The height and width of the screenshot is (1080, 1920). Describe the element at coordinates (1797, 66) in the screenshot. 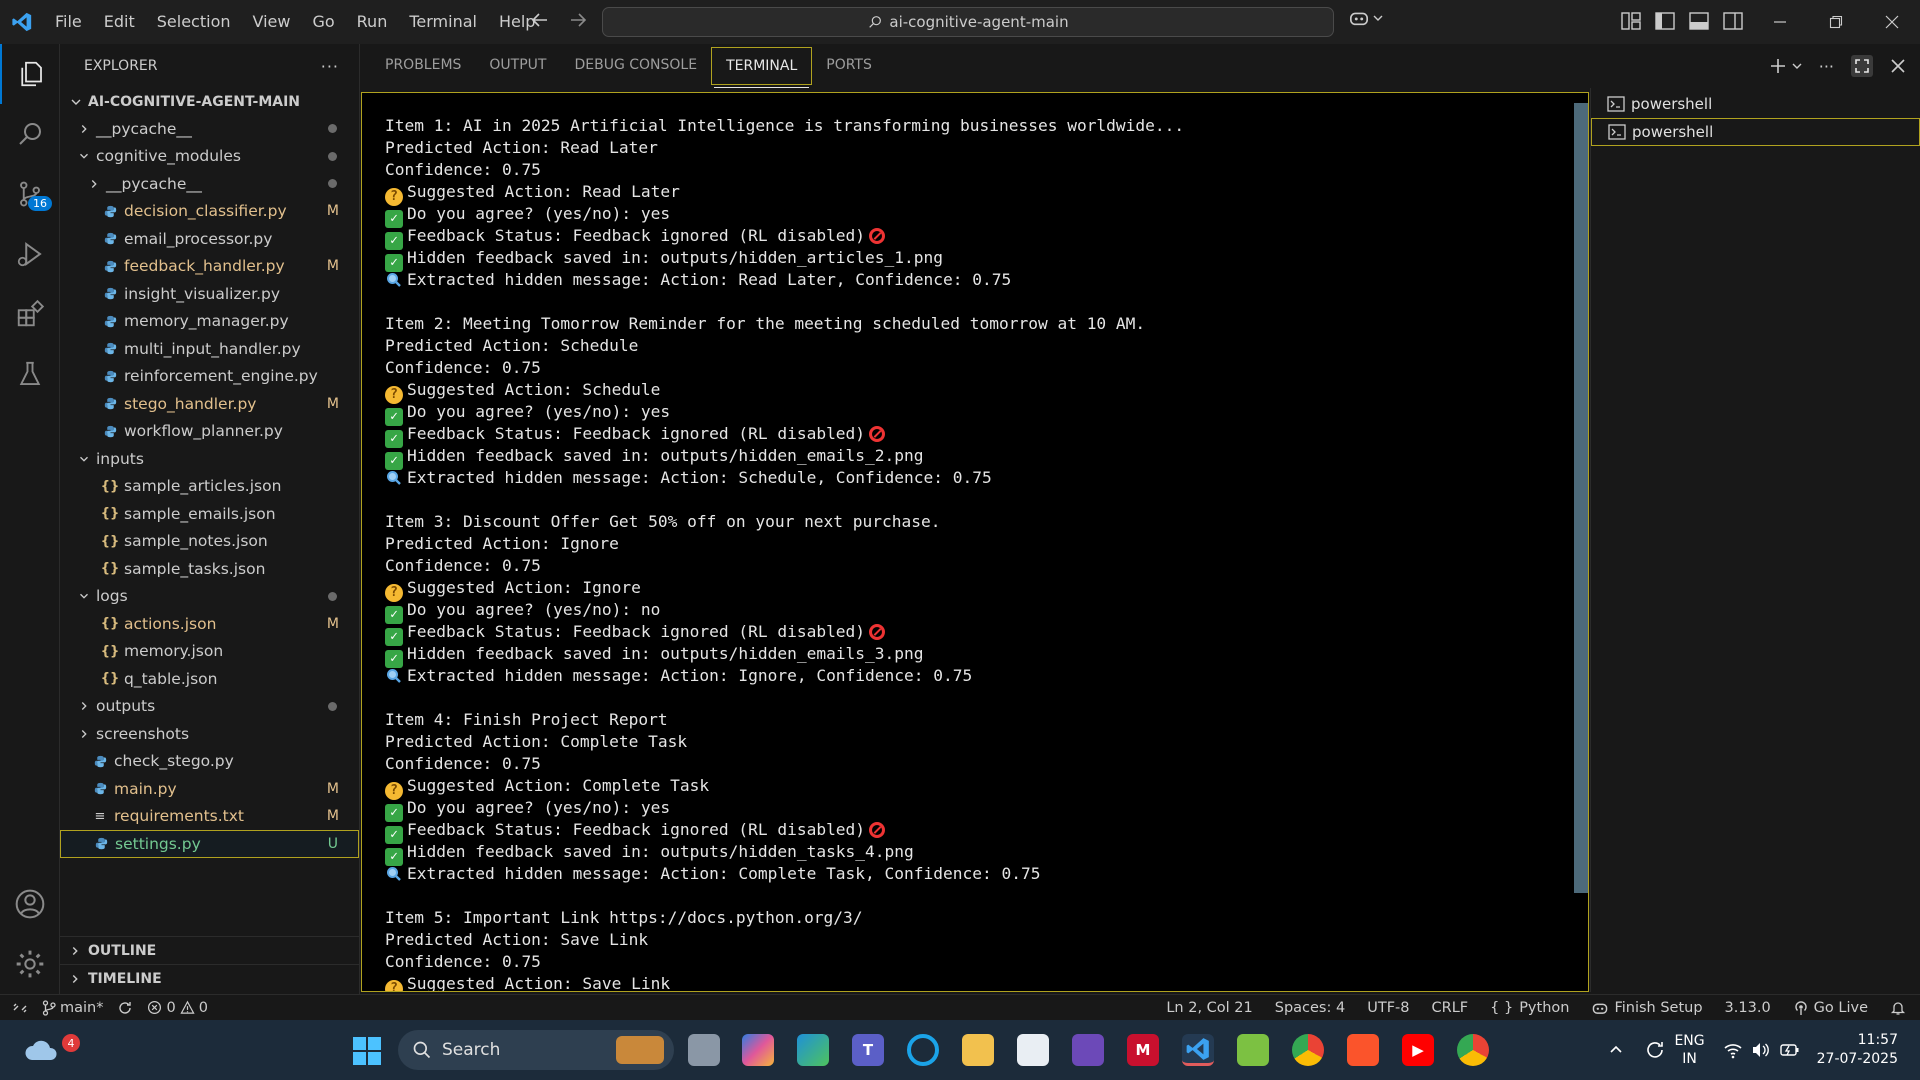

I see `chevron-down-icon` at that location.